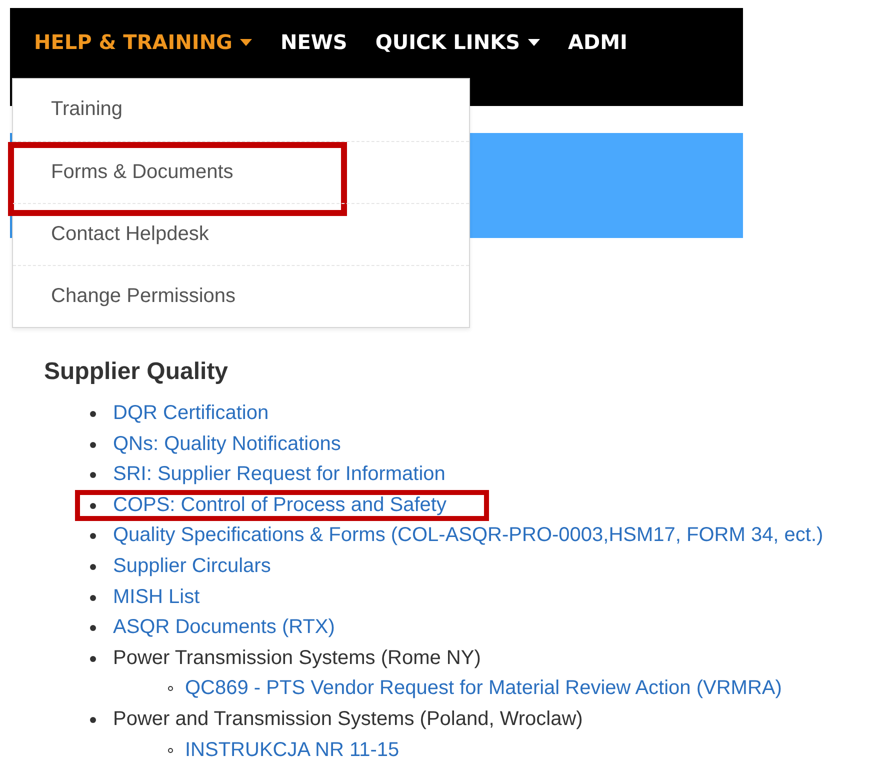 The height and width of the screenshot is (764, 876). Describe the element at coordinates (468, 535) in the screenshot. I see `document-link: Quality Specifications & Forms (COL-ASQR-PRO-0003,HSM17, FORM 34, ect.)` at that location.